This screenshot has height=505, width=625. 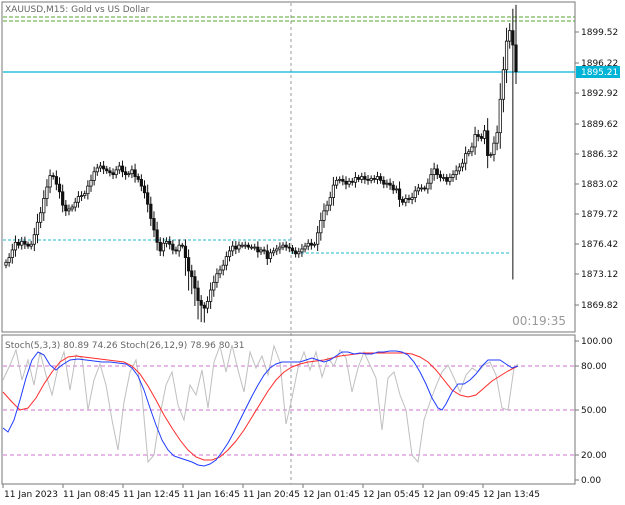 I want to click on time-label: 12 Jan 13:45, so click(x=511, y=495).